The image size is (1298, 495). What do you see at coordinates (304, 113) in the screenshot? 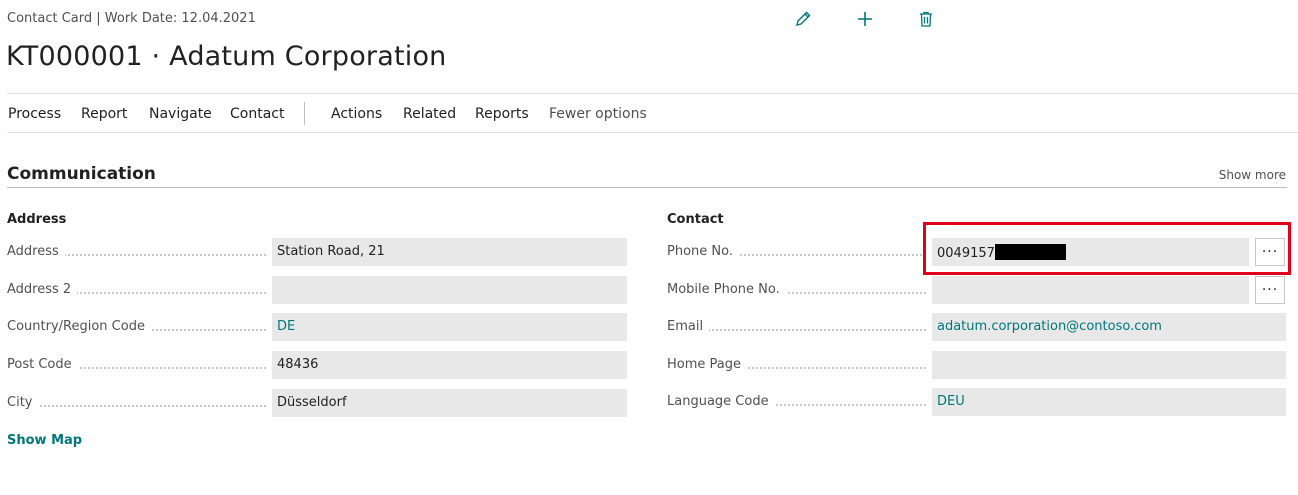
I see `action-divider` at bounding box center [304, 113].